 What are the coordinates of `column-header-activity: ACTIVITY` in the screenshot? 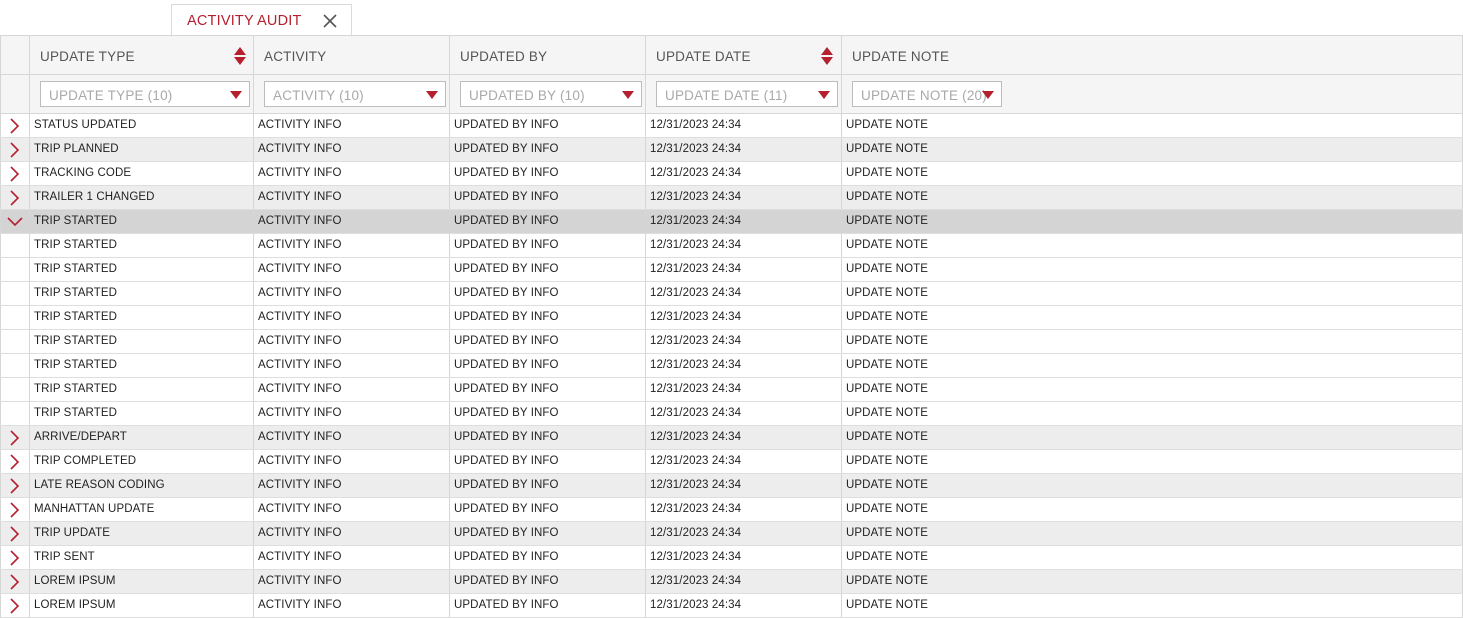 It's located at (351, 55).